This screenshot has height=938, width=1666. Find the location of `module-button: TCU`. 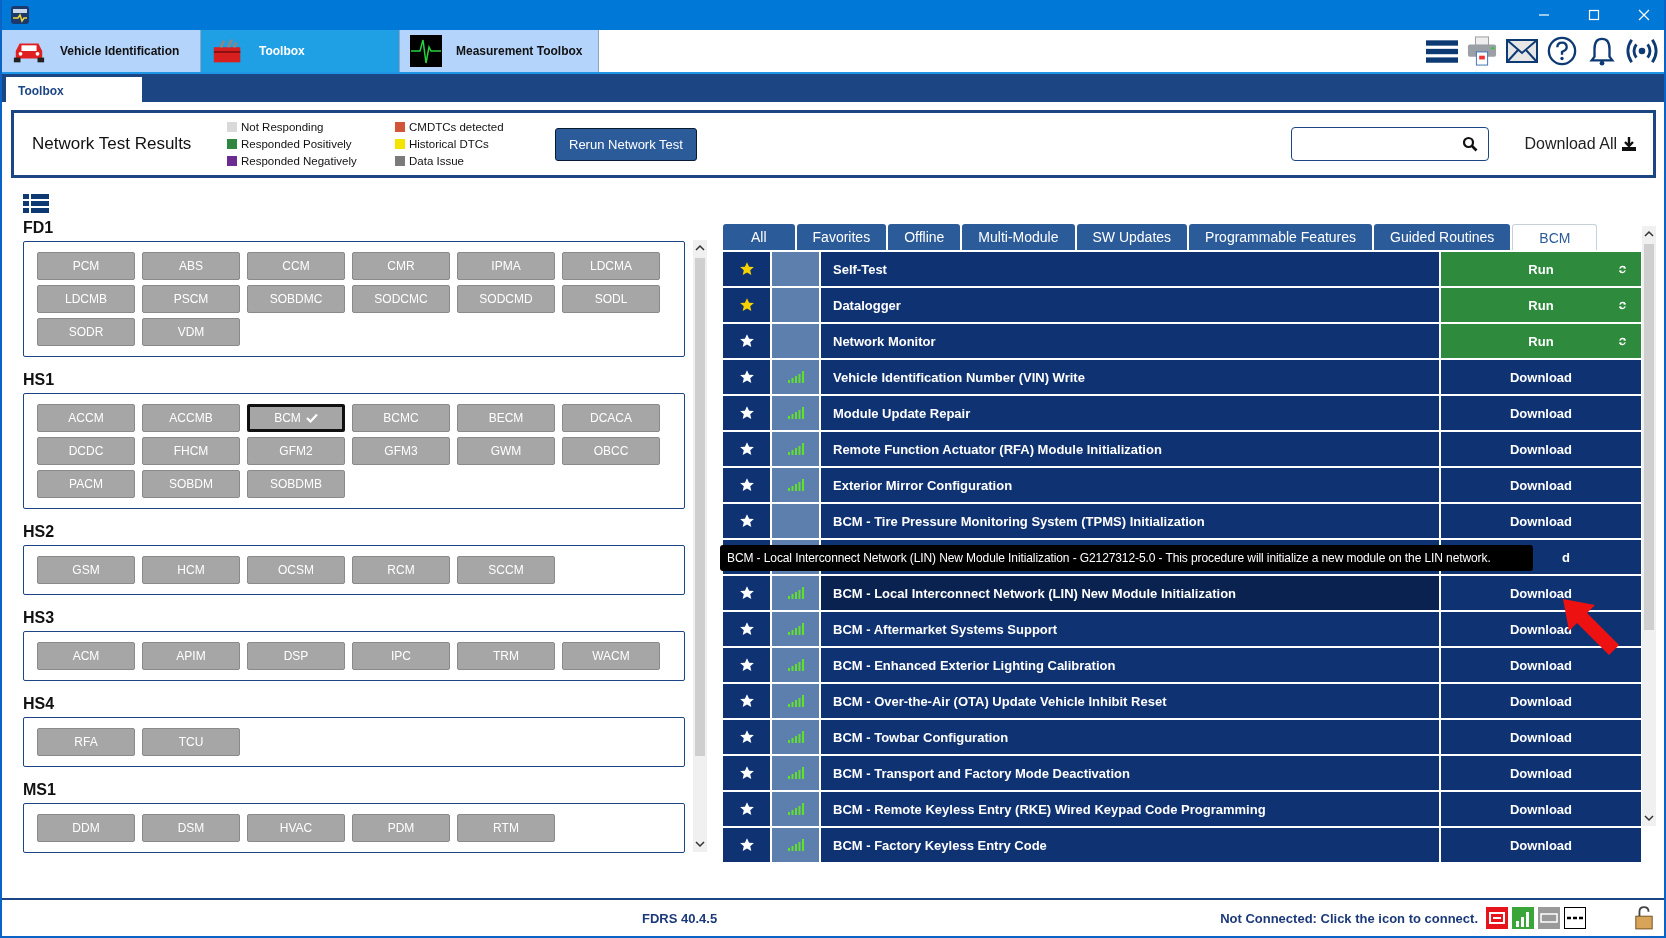

module-button: TCU is located at coordinates (191, 742).